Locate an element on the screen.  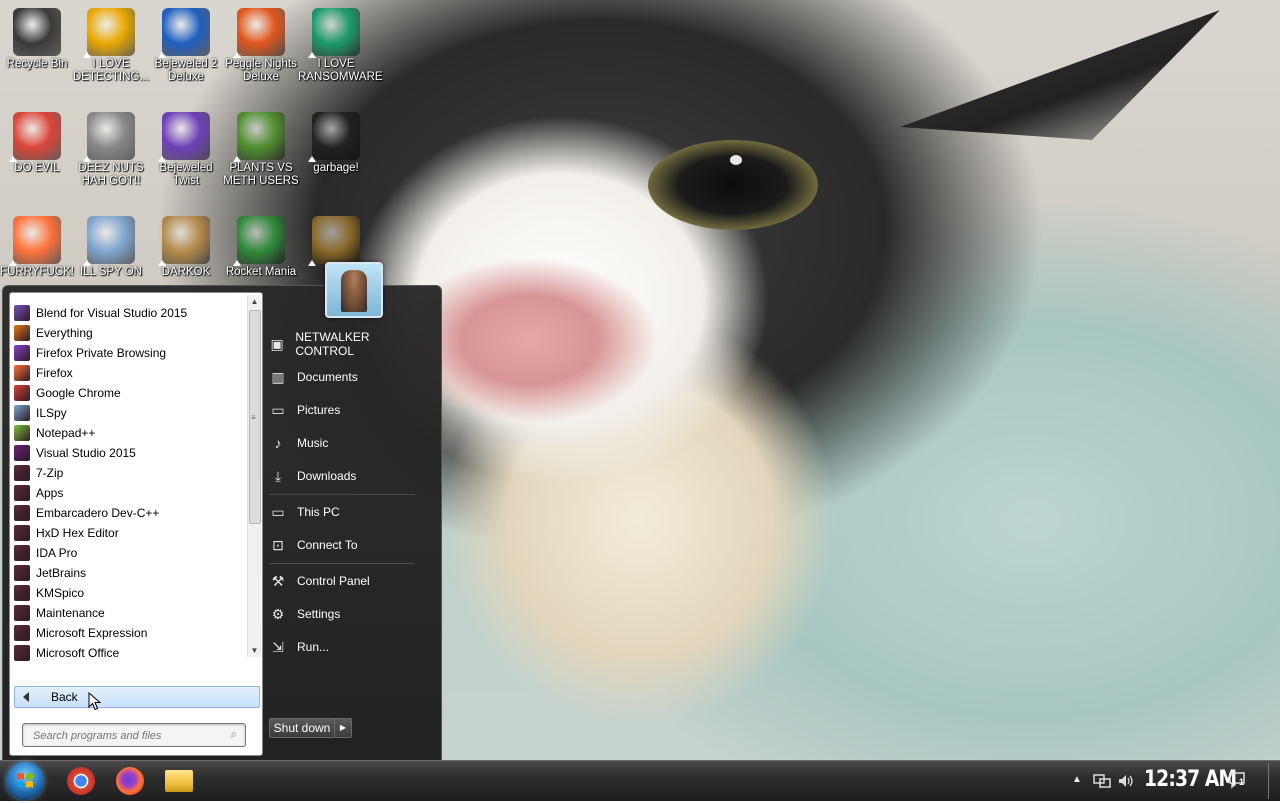
wallpaper-cat-eye is located at coordinates (733, 185).